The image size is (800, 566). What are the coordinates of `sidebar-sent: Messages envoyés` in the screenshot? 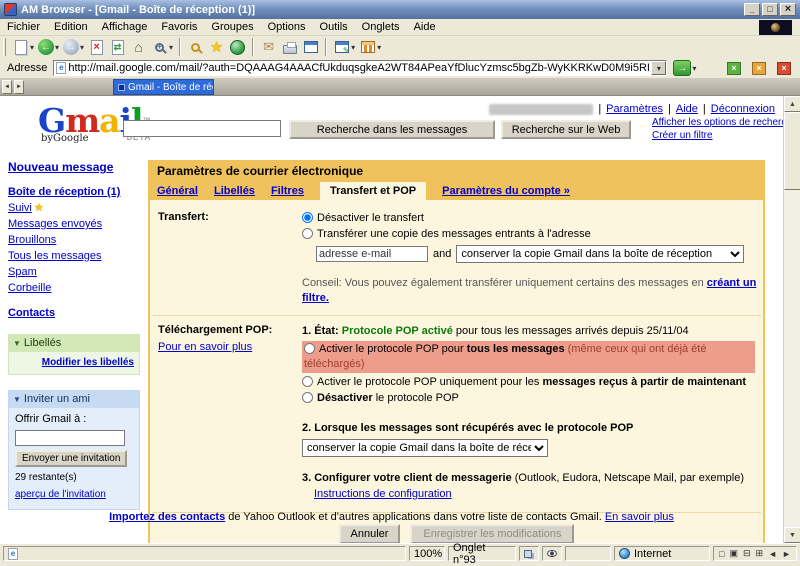 It's located at (55, 224).